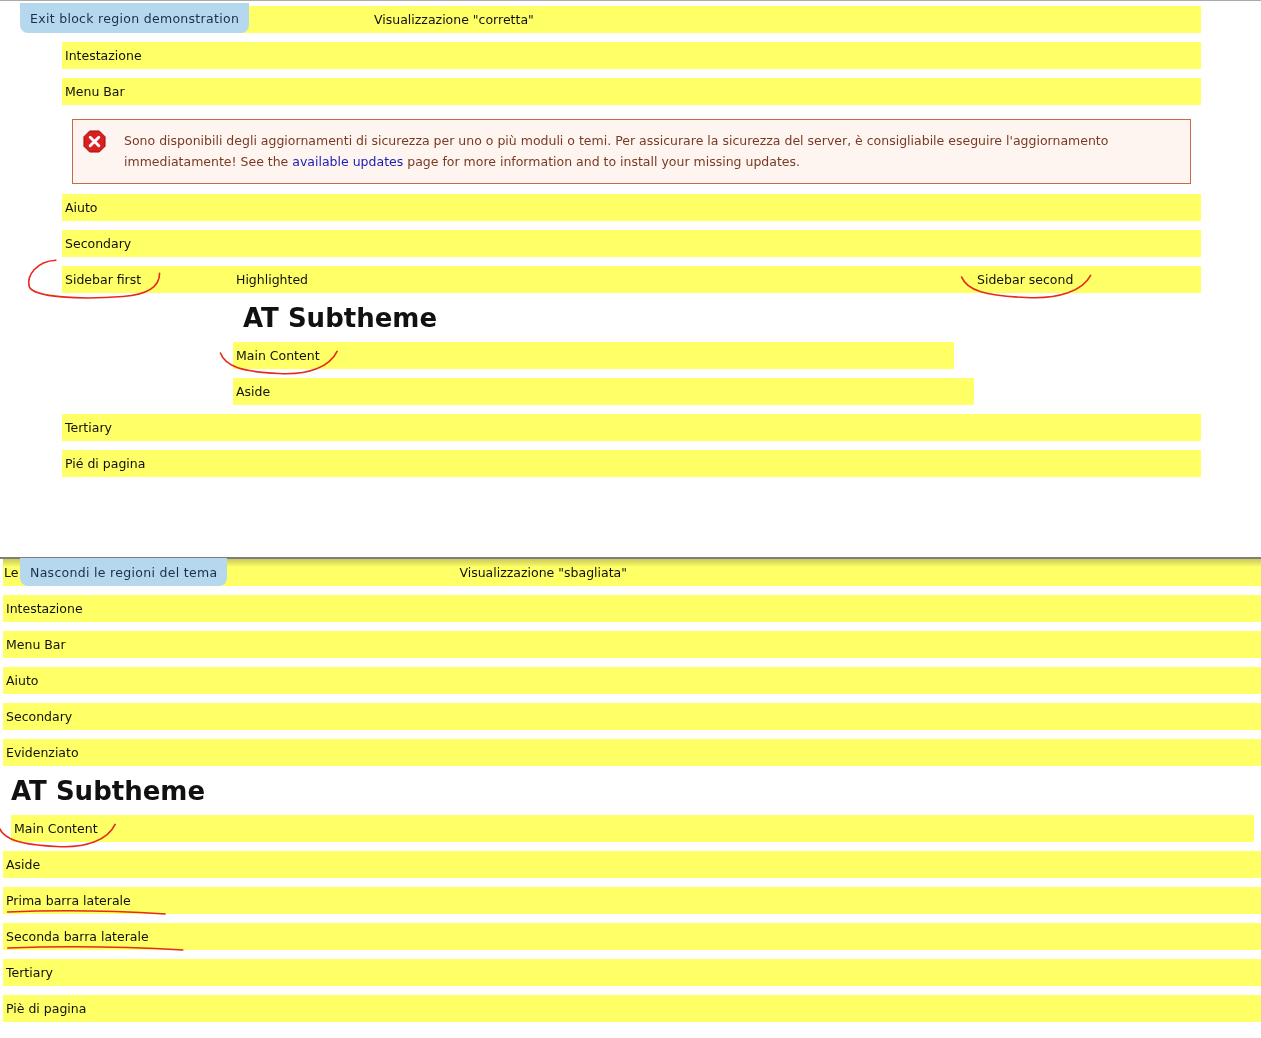 This screenshot has width=1261, height=1038. Describe the element at coordinates (272, 279) in the screenshot. I see `region-label: Highlighted` at that location.